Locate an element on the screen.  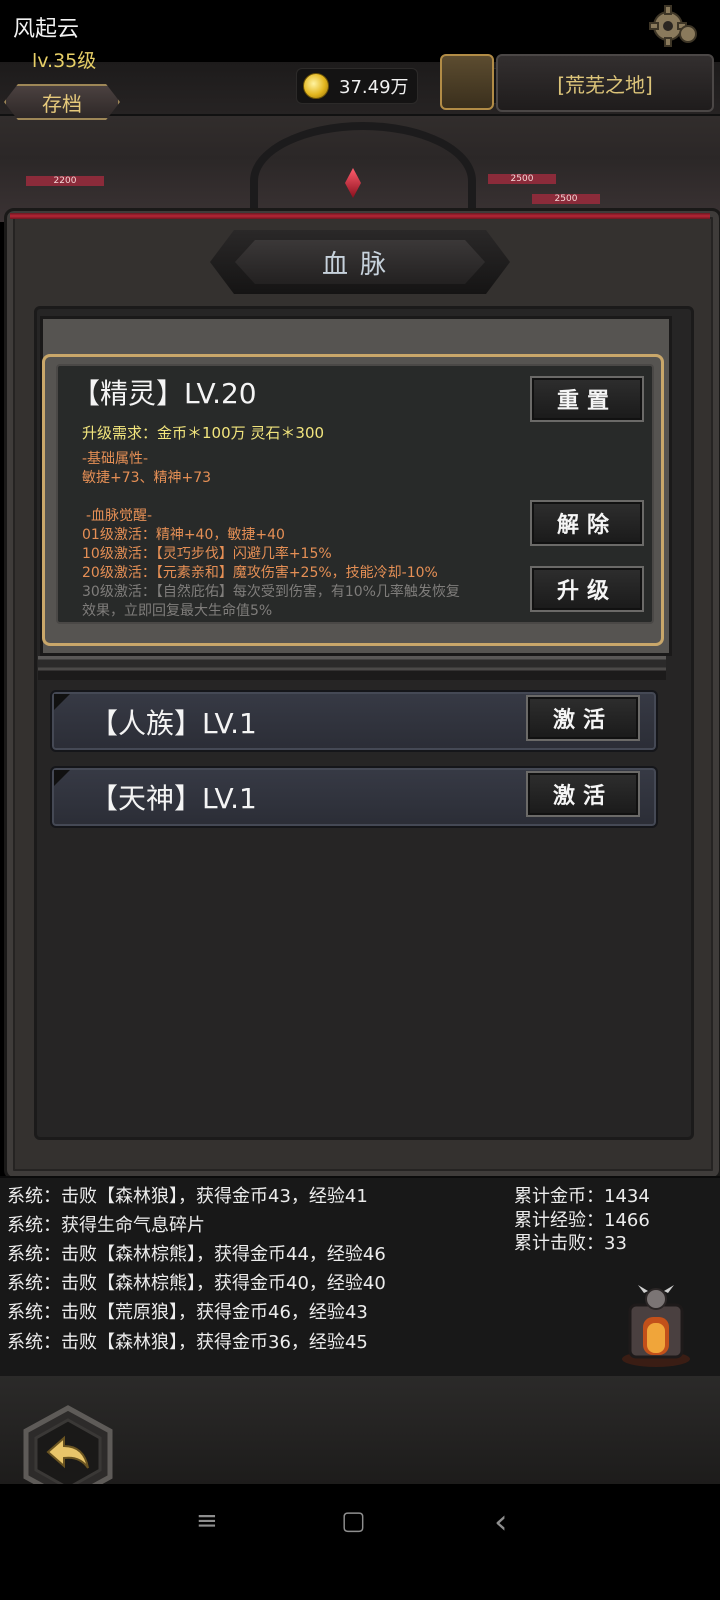
back-icon: ‹ is located at coordinates (501, 1522).